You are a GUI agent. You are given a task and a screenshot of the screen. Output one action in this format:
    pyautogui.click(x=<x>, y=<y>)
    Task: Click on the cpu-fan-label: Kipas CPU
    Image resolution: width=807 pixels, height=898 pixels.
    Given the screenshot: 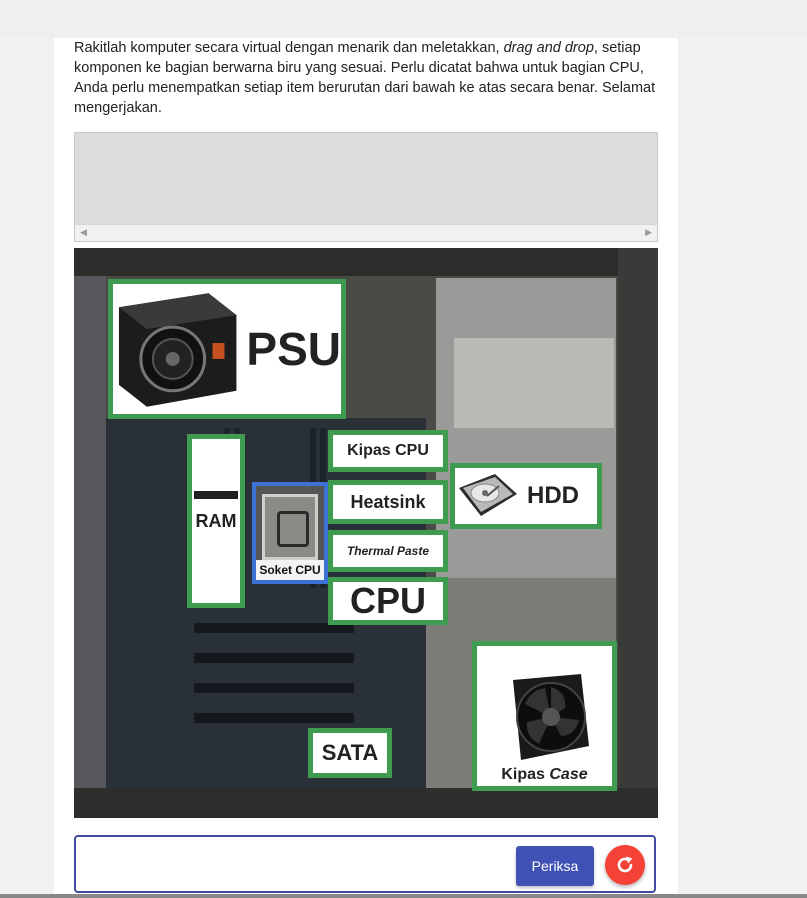 What is the action you would take?
    pyautogui.click(x=388, y=450)
    